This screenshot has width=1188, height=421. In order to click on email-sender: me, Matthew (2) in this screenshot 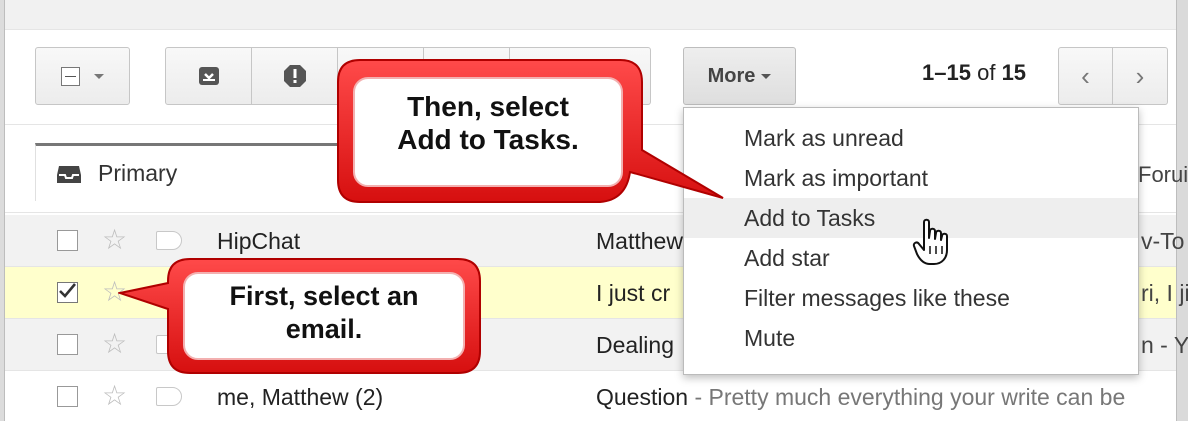, I will do `click(300, 397)`.